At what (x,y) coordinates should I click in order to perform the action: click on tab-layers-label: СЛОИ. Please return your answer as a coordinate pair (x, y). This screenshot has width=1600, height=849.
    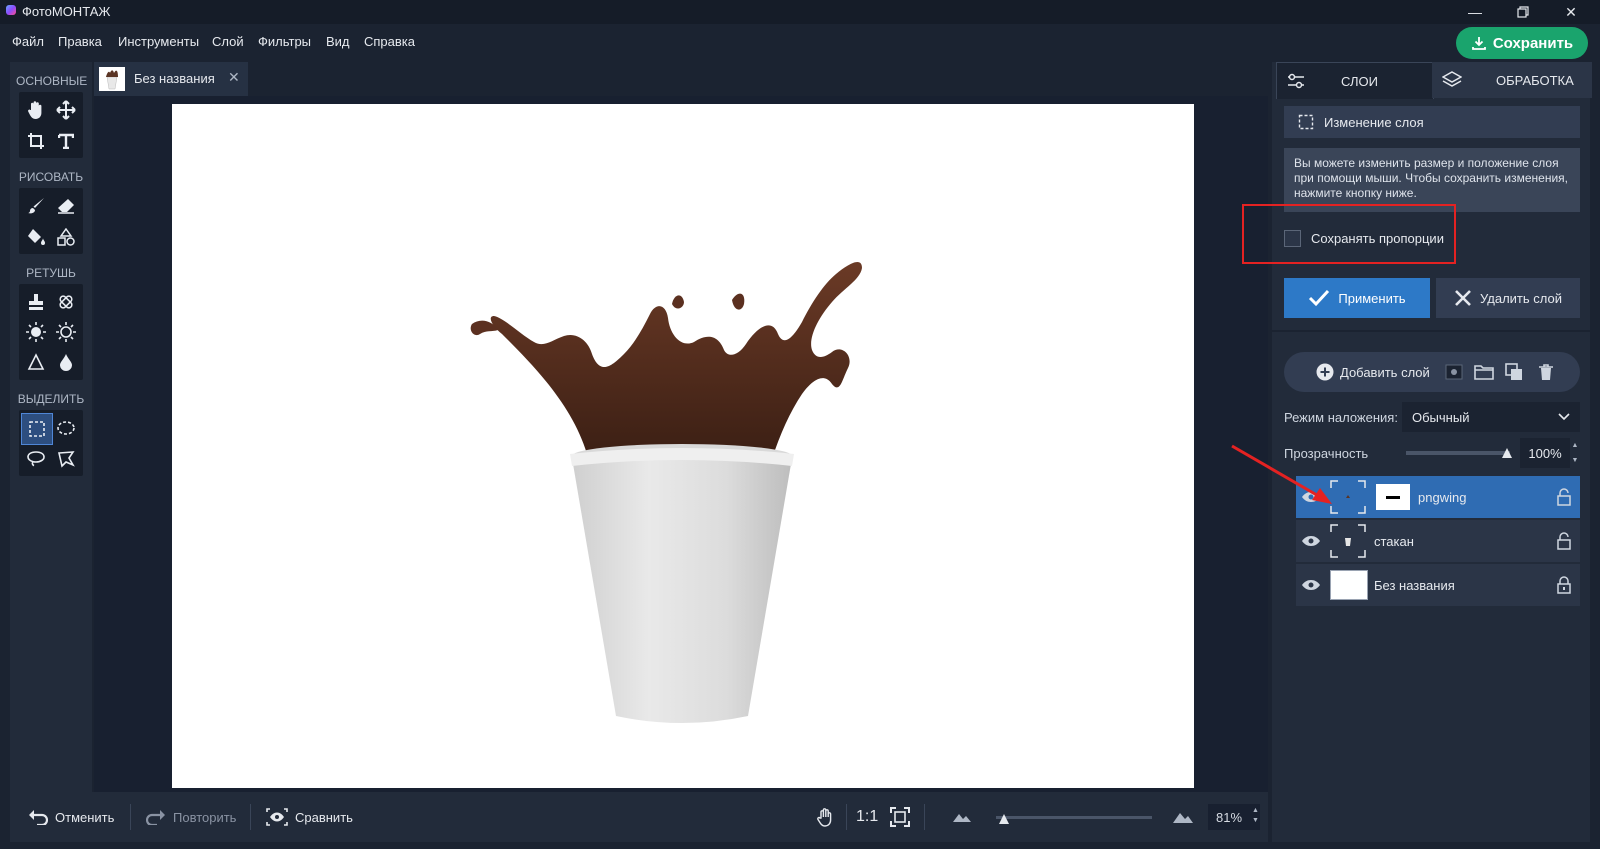
    Looking at the image, I should click on (1359, 81).